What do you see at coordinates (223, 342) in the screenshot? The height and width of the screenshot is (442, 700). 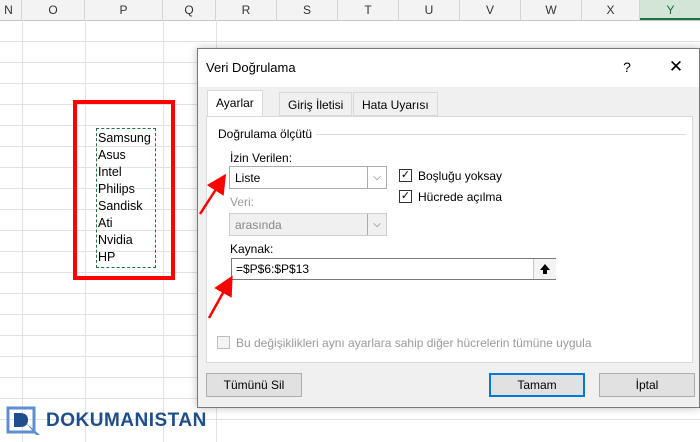 I see `apply-all-checkbox` at bounding box center [223, 342].